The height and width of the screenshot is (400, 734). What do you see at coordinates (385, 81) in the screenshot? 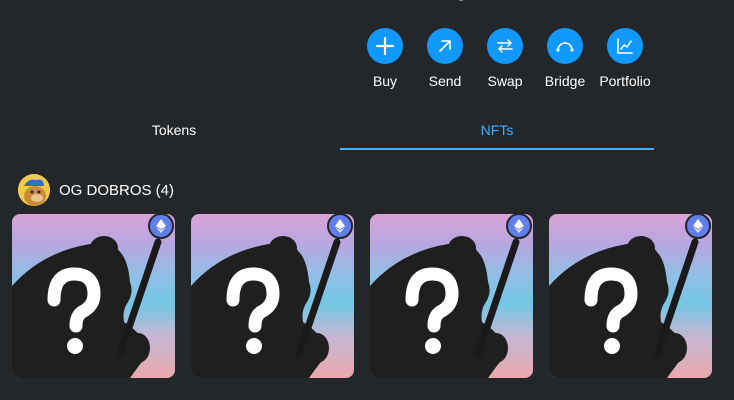
I see `buy-label: Buy` at bounding box center [385, 81].